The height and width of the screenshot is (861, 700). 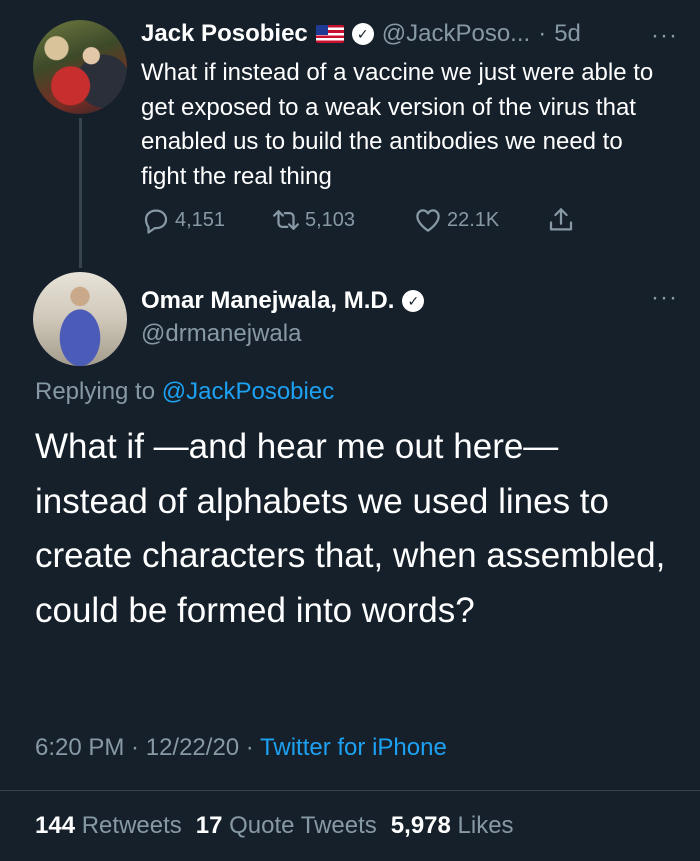 What do you see at coordinates (55, 825) in the screenshot?
I see `retweets-stat-count: 144` at bounding box center [55, 825].